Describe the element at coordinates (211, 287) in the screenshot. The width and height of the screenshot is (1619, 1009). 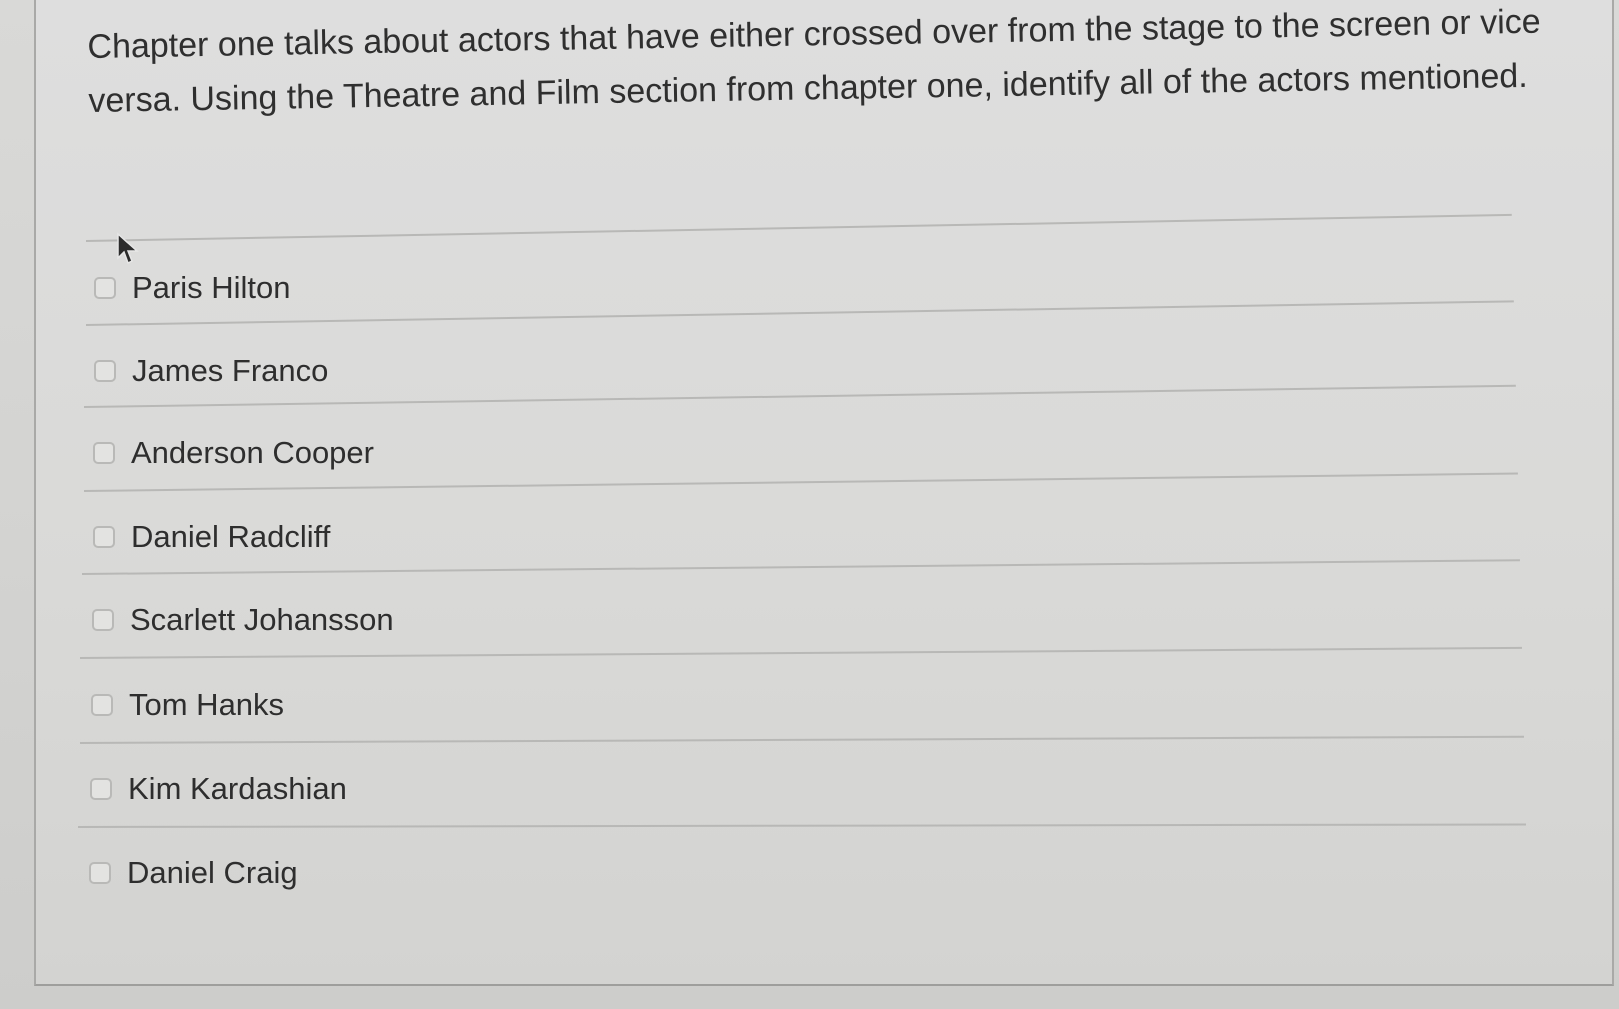
I see `option-label: Paris Hilton` at that location.